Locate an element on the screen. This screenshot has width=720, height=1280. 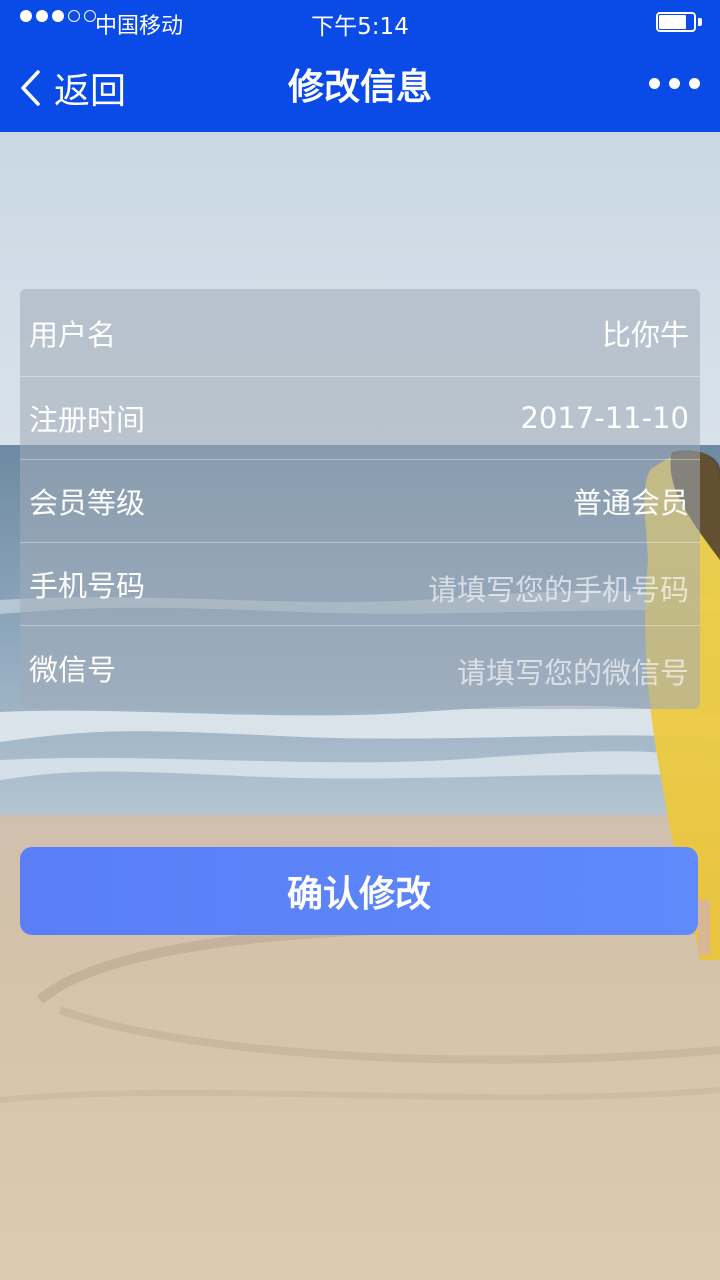
phone-label: 手机号码 is located at coordinates (87, 586).